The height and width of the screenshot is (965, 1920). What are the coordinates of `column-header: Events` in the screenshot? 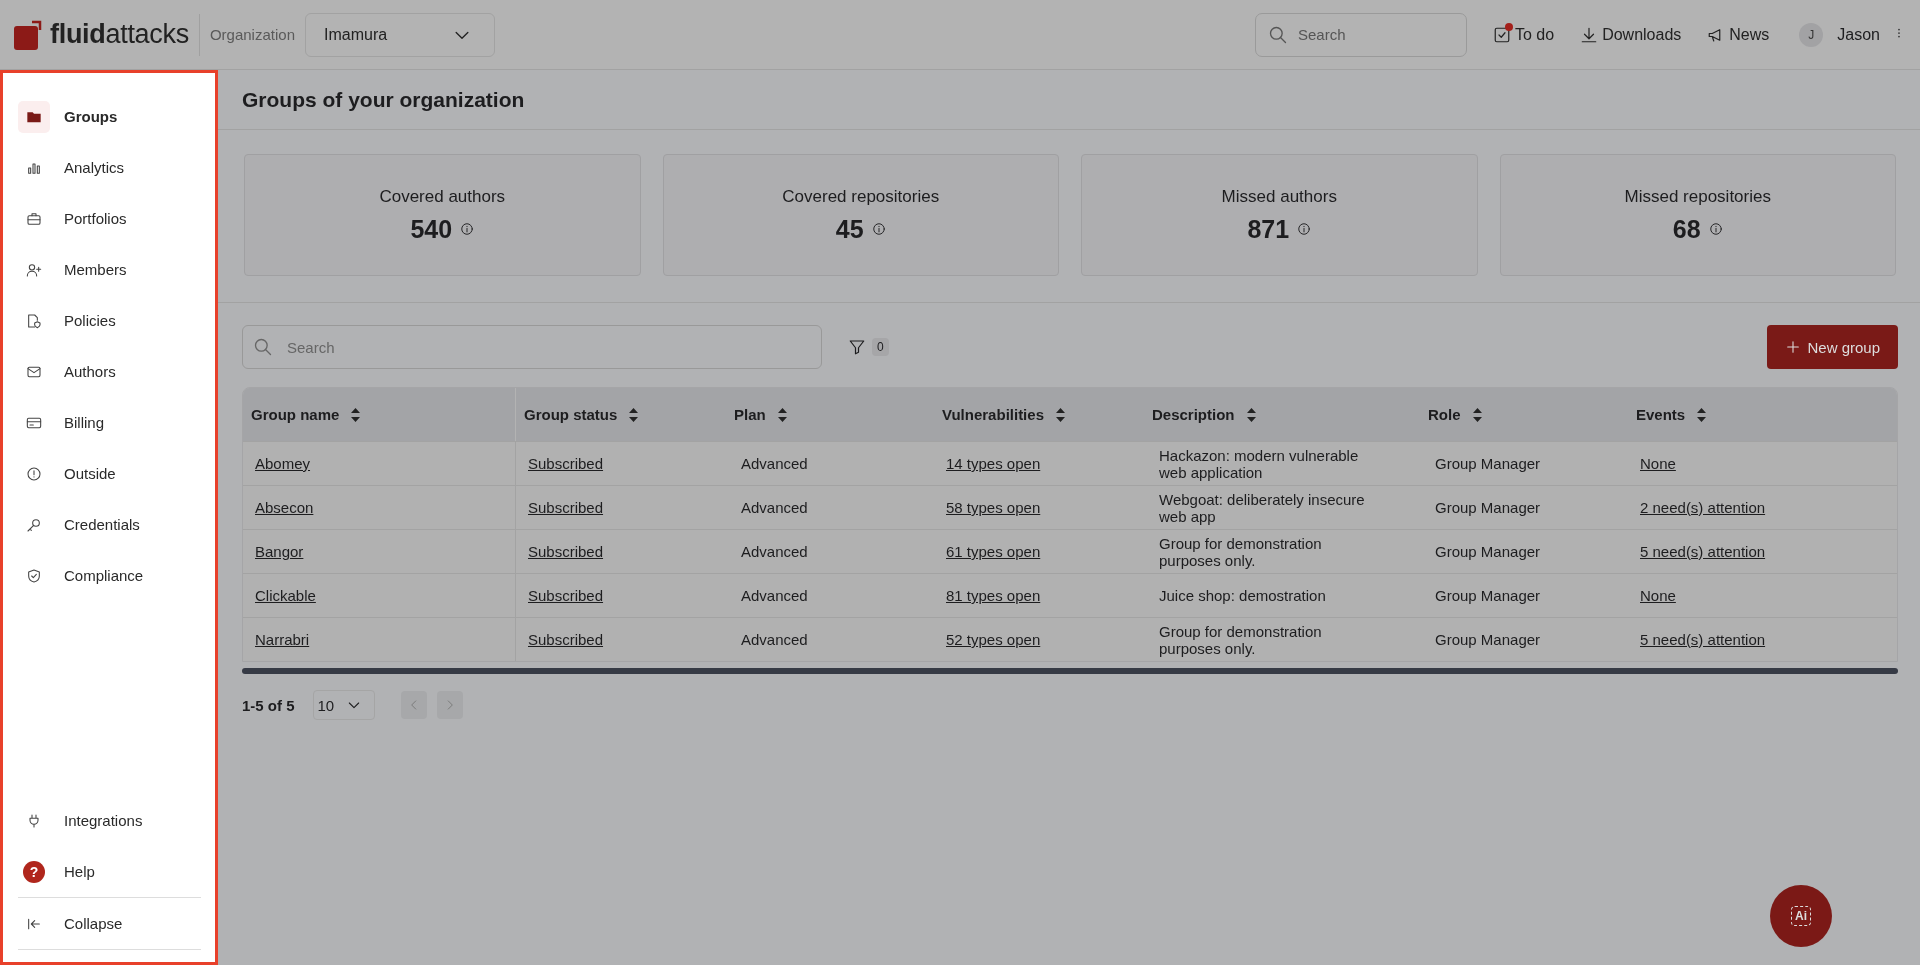 It's located at (1762, 414).